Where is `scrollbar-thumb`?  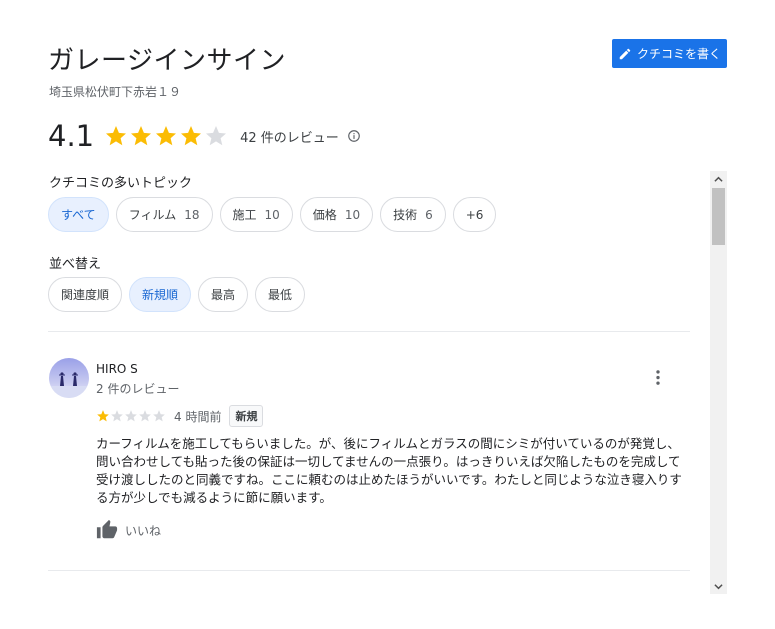
scrollbar-thumb is located at coordinates (718, 216).